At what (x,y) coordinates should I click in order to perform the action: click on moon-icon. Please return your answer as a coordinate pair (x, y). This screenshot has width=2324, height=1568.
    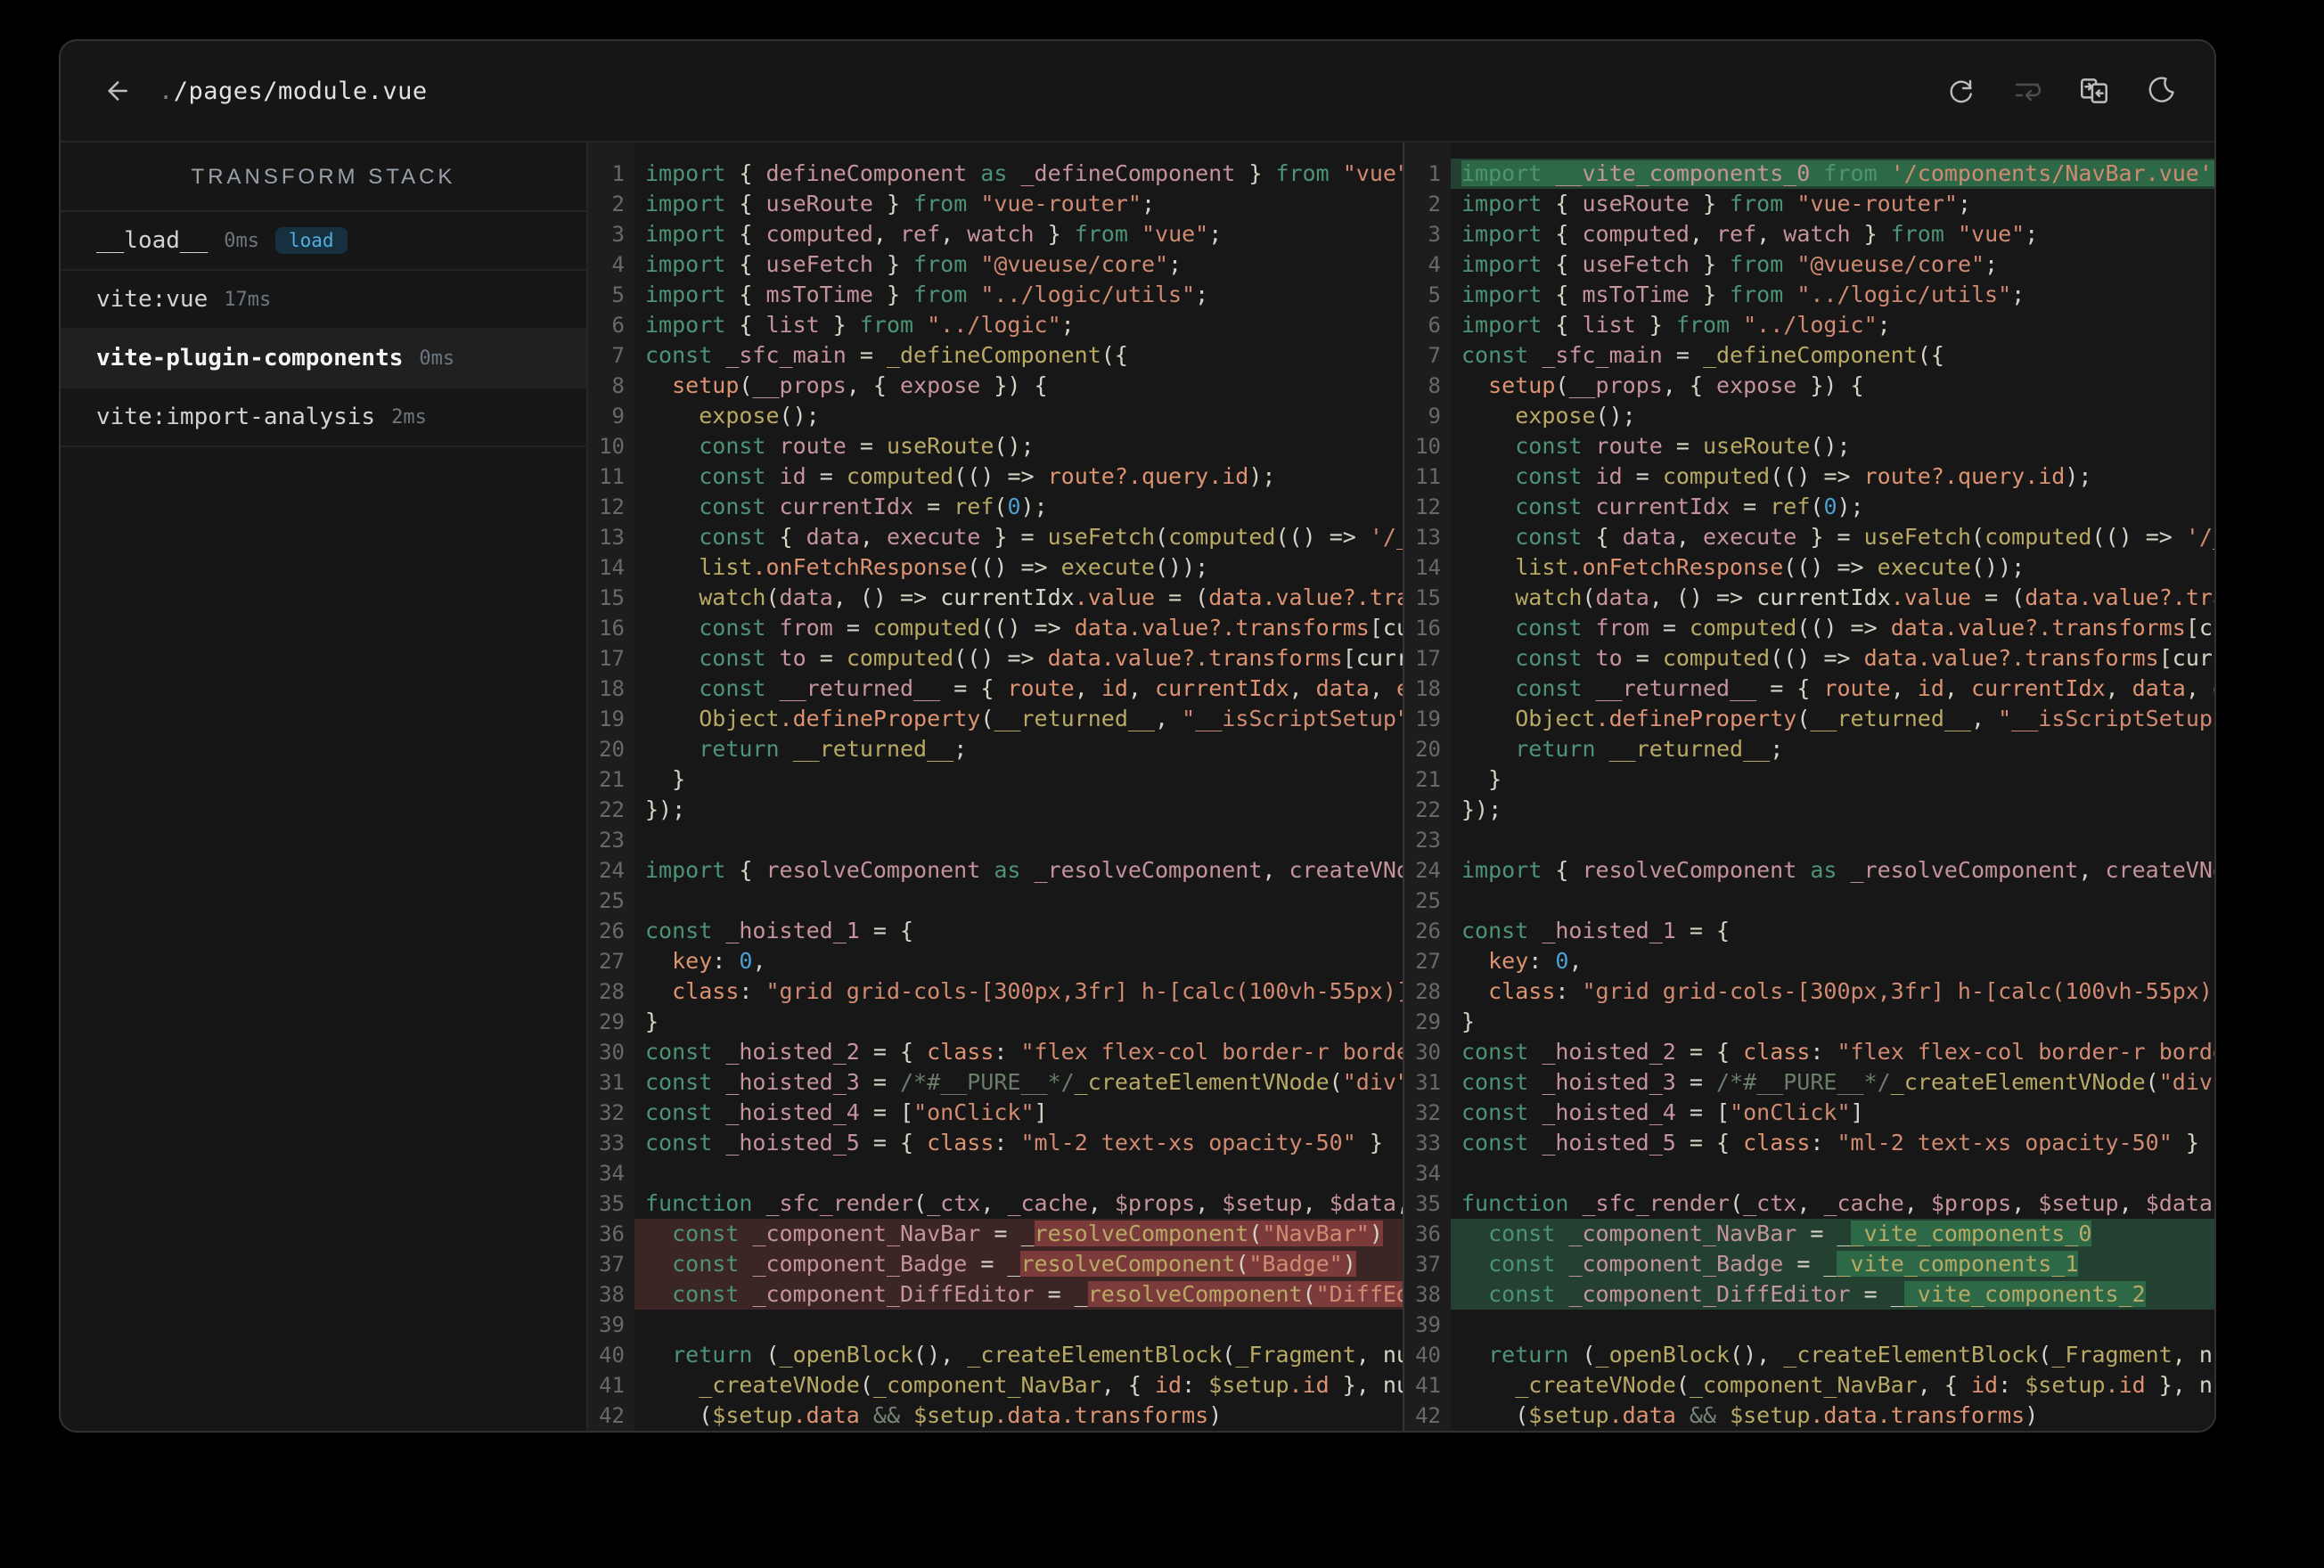
    Looking at the image, I should click on (2161, 89).